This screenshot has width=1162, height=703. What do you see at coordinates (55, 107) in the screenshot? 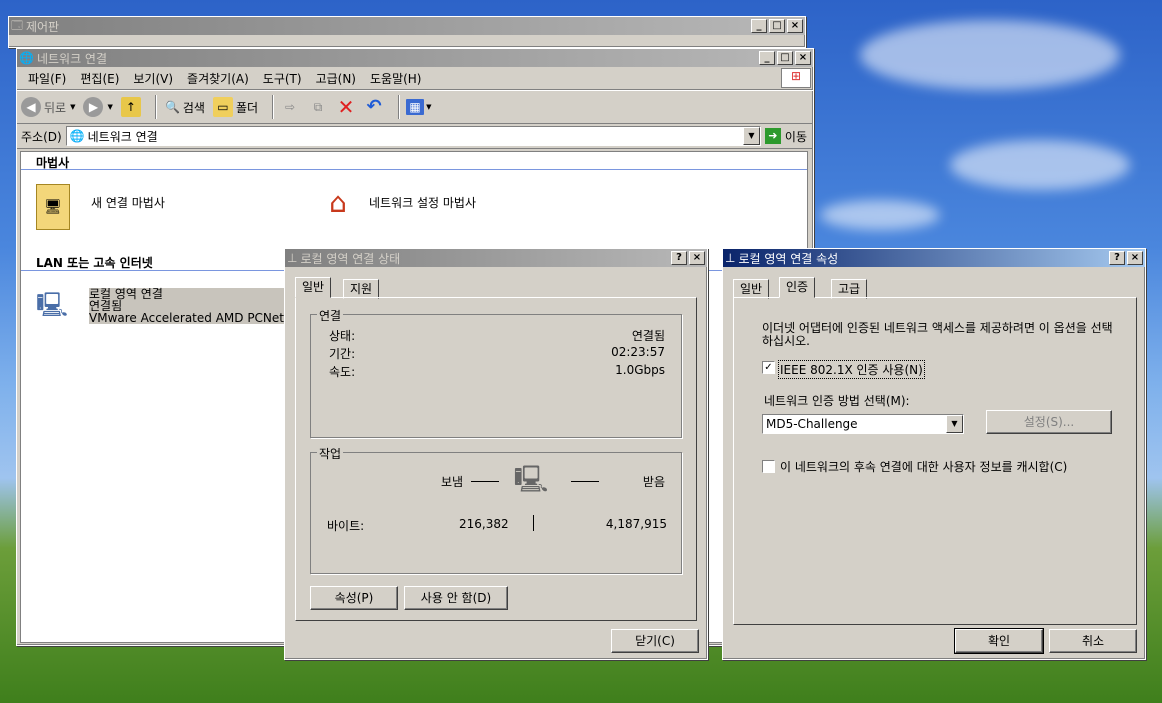
I see `back-label: 뒤로` at bounding box center [55, 107].